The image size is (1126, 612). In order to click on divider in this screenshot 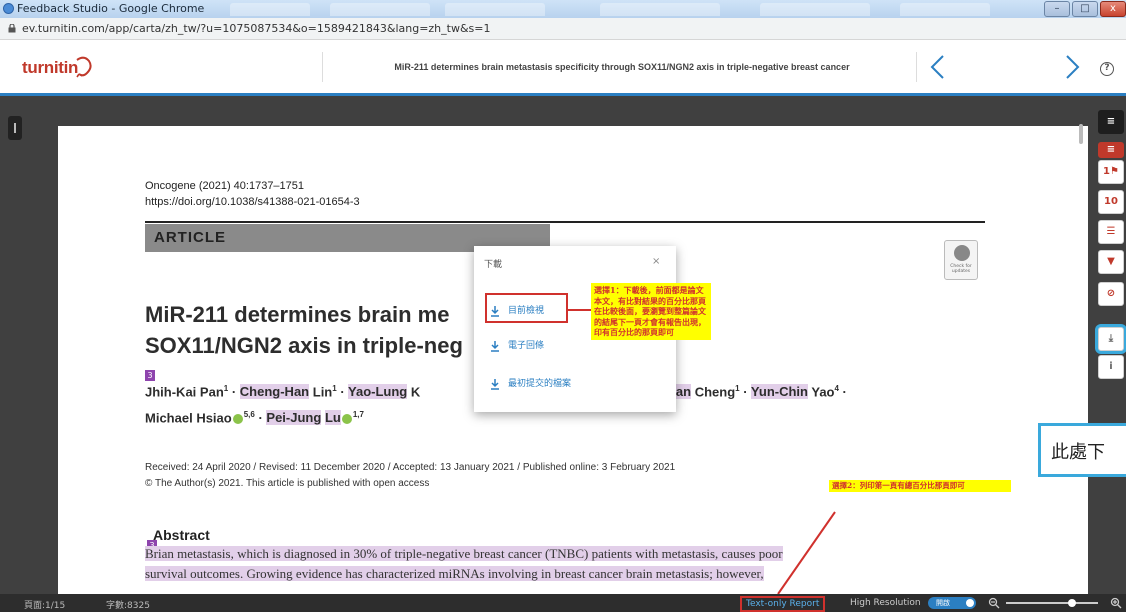, I will do `click(565, 222)`.